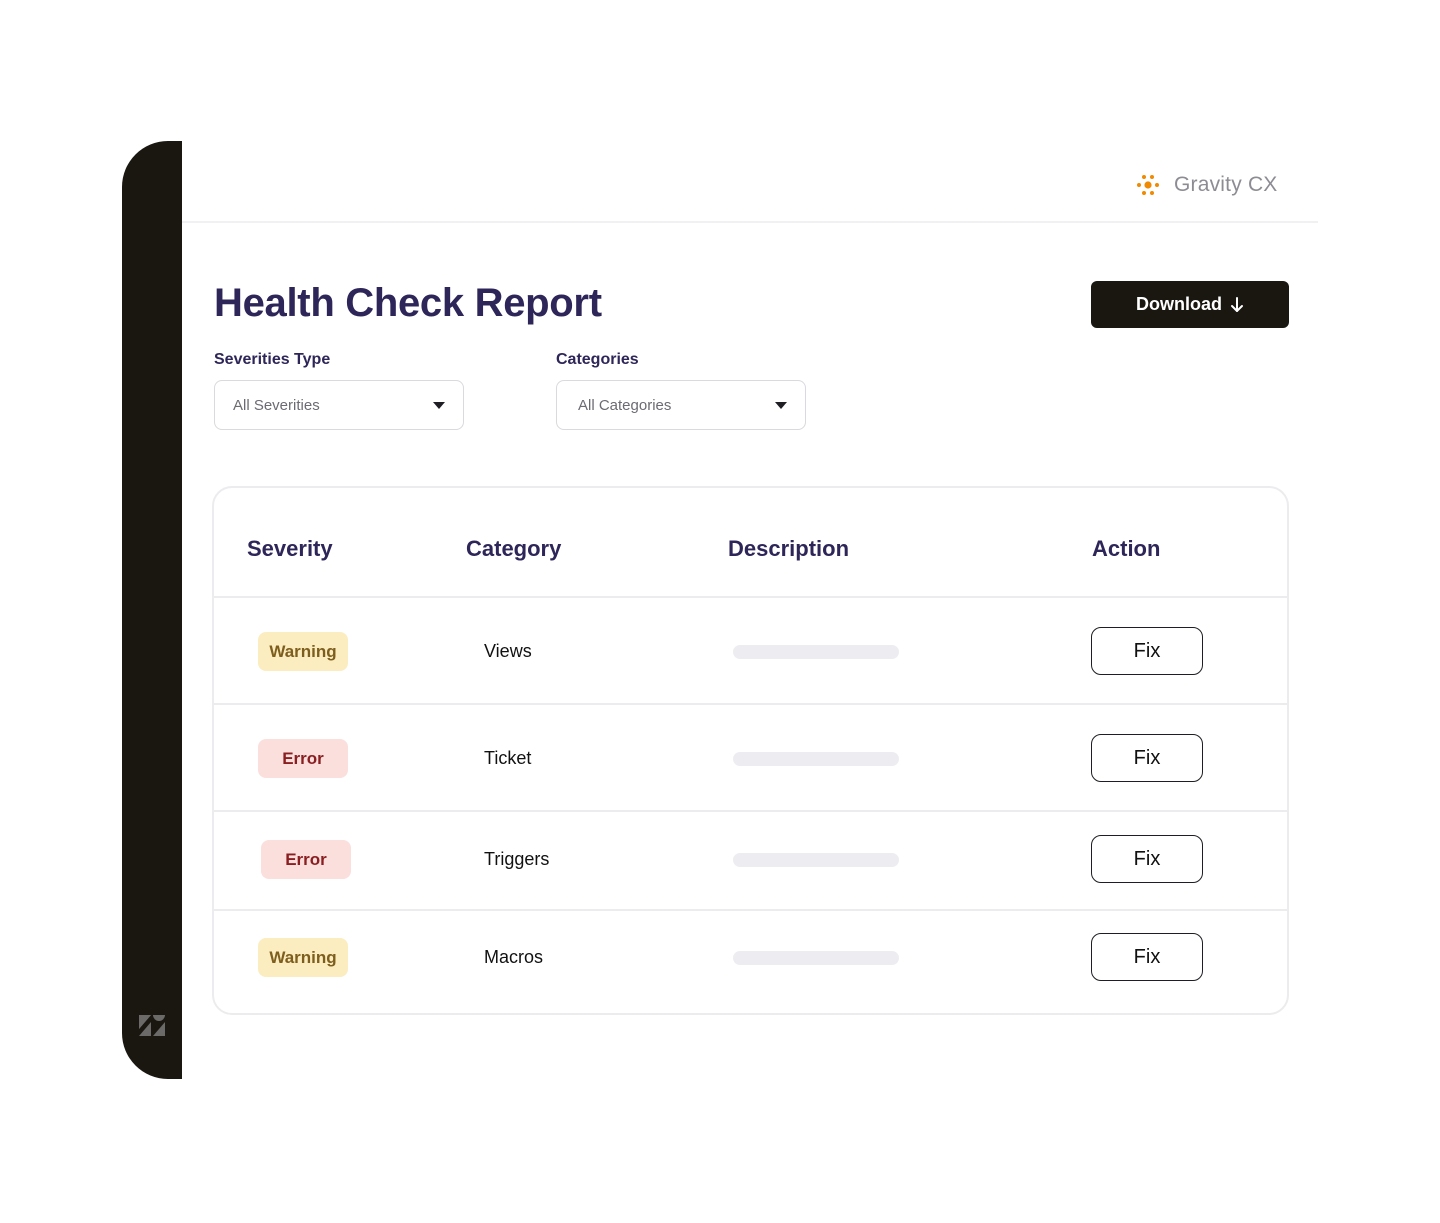 This screenshot has height=1223, width=1440. I want to click on severity-select: All Severities, so click(339, 405).